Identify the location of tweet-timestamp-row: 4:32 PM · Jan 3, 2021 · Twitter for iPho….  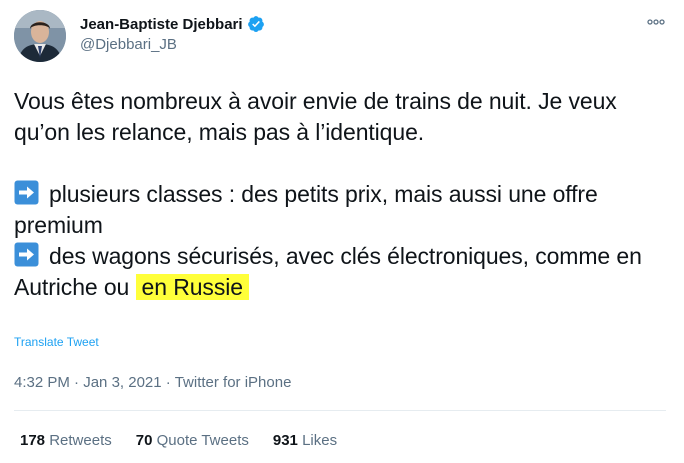
(152, 382).